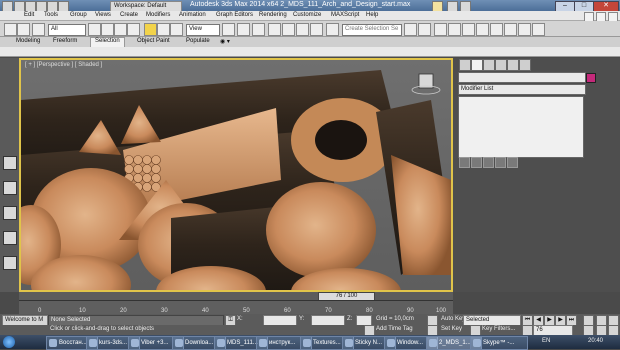 The height and width of the screenshot is (350, 620). What do you see at coordinates (9, 342) in the screenshot?
I see `start-button-icon` at bounding box center [9, 342].